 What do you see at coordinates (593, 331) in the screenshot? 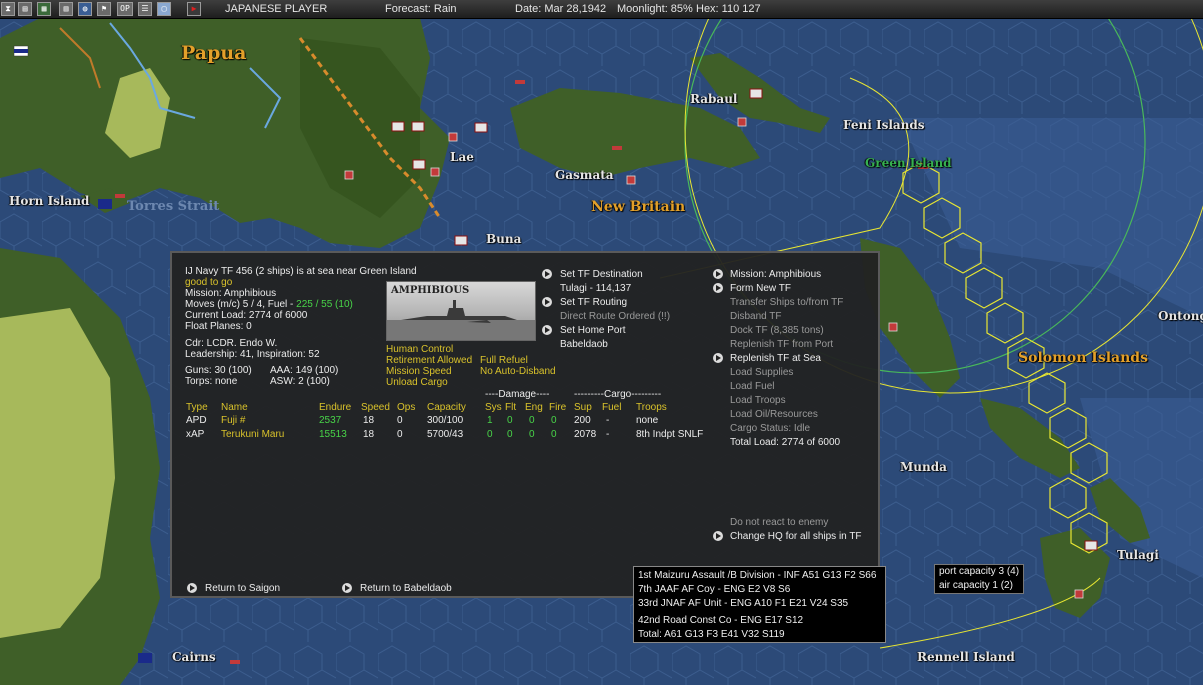
I see `set-home-port-button: Set Home Port` at bounding box center [593, 331].